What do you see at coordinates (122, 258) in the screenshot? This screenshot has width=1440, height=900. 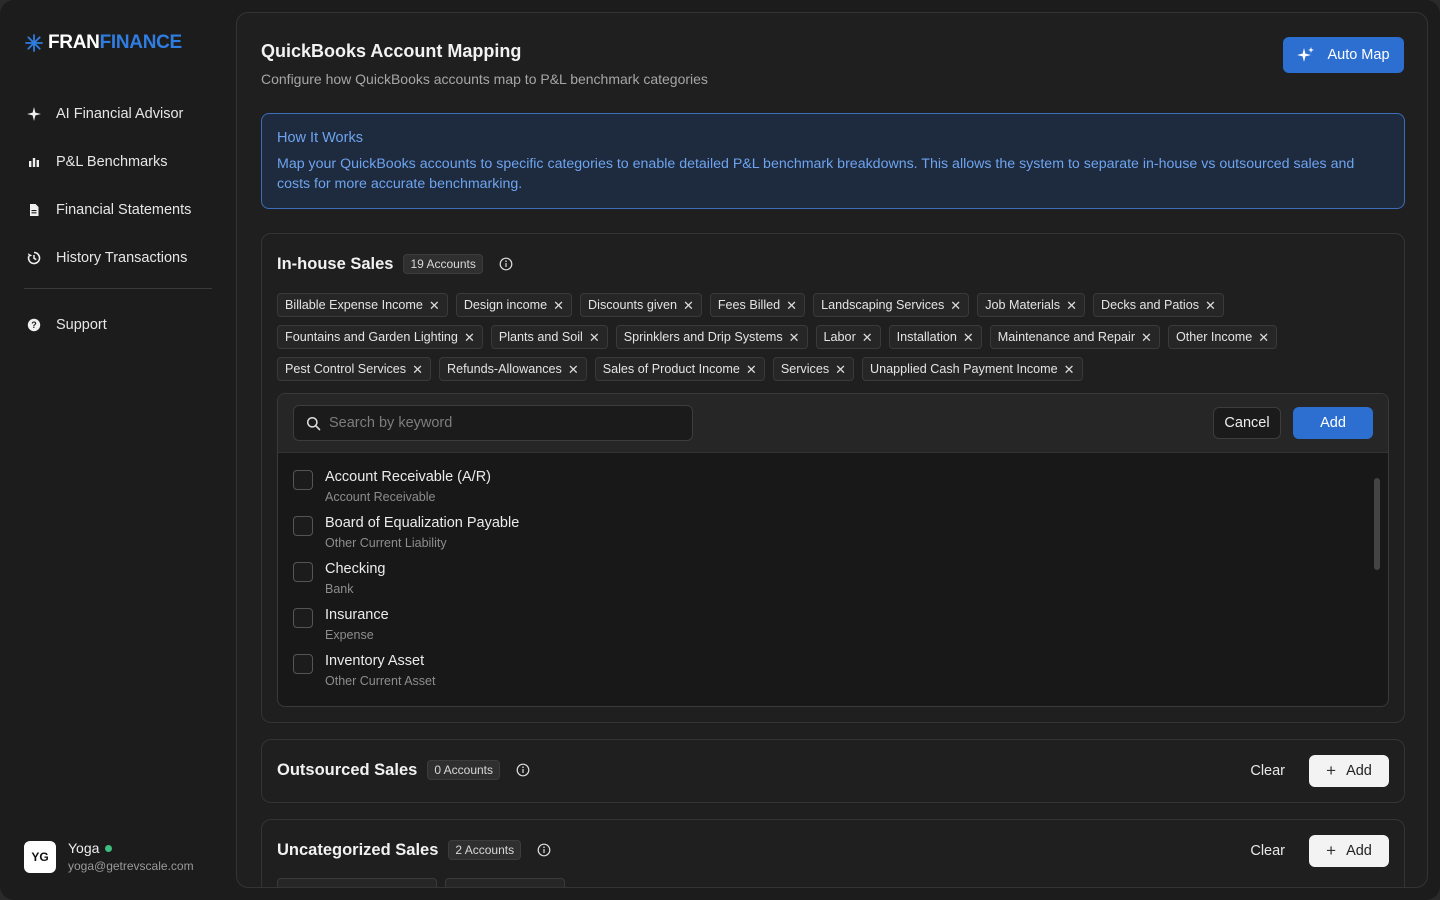 I see `sidebar-item-label: History Transactions` at bounding box center [122, 258].